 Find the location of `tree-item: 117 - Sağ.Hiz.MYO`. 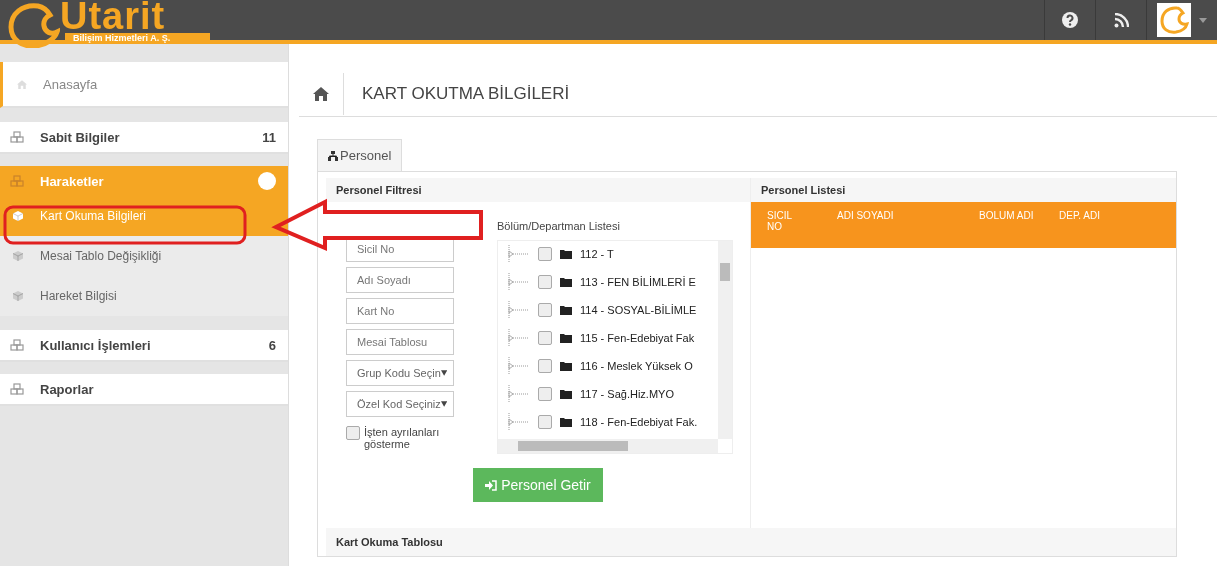

tree-item: 117 - Sağ.Hiz.MYO is located at coordinates (627, 394).